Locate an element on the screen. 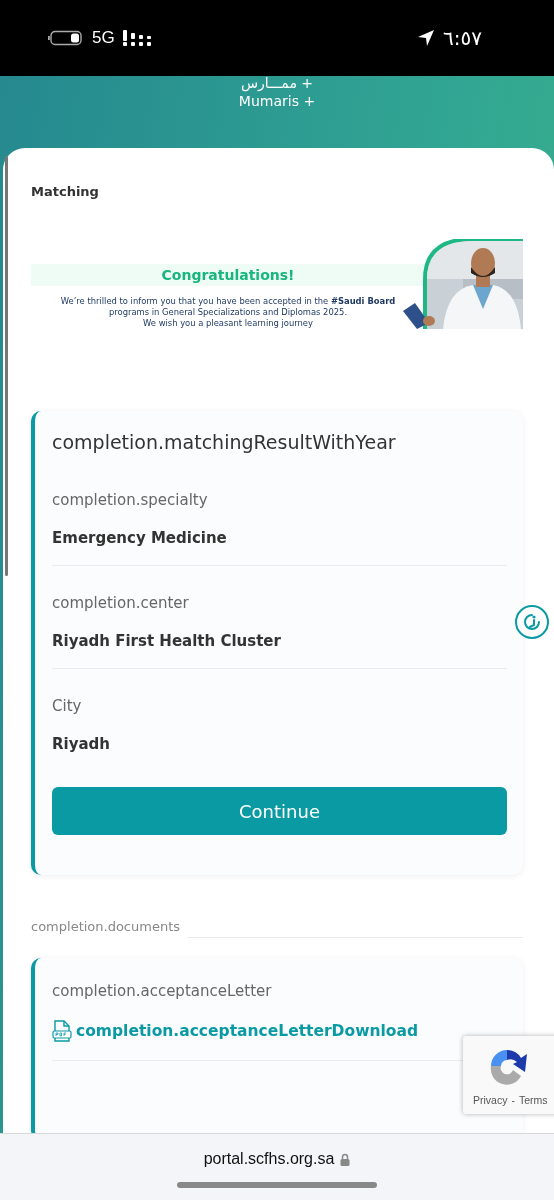 The height and width of the screenshot is (1200, 554). logo-arabic: ممـــارس + is located at coordinates (277, 83).